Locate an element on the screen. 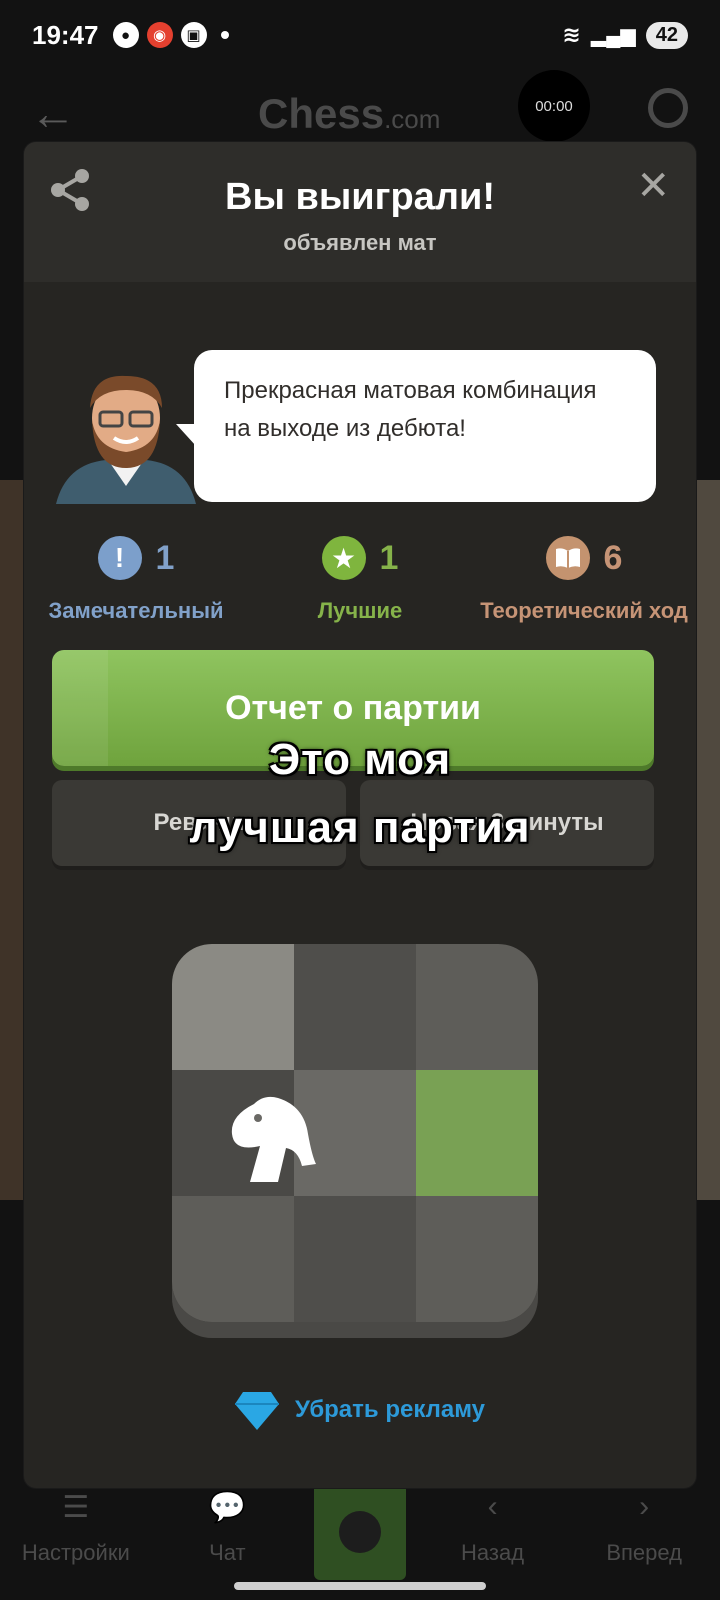 The image size is (720, 1600). stat-best: ★ 1 Лучшие is located at coordinates (360, 581).